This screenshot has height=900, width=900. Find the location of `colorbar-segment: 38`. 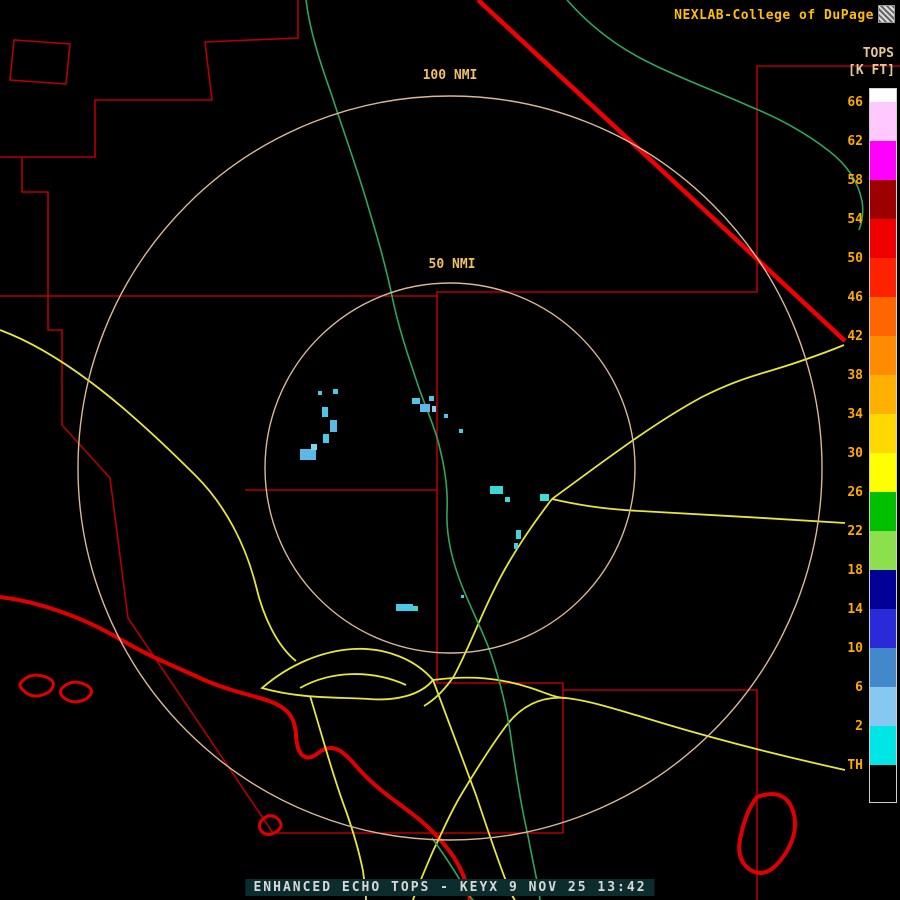

colorbar-segment: 38 is located at coordinates (871, 359).